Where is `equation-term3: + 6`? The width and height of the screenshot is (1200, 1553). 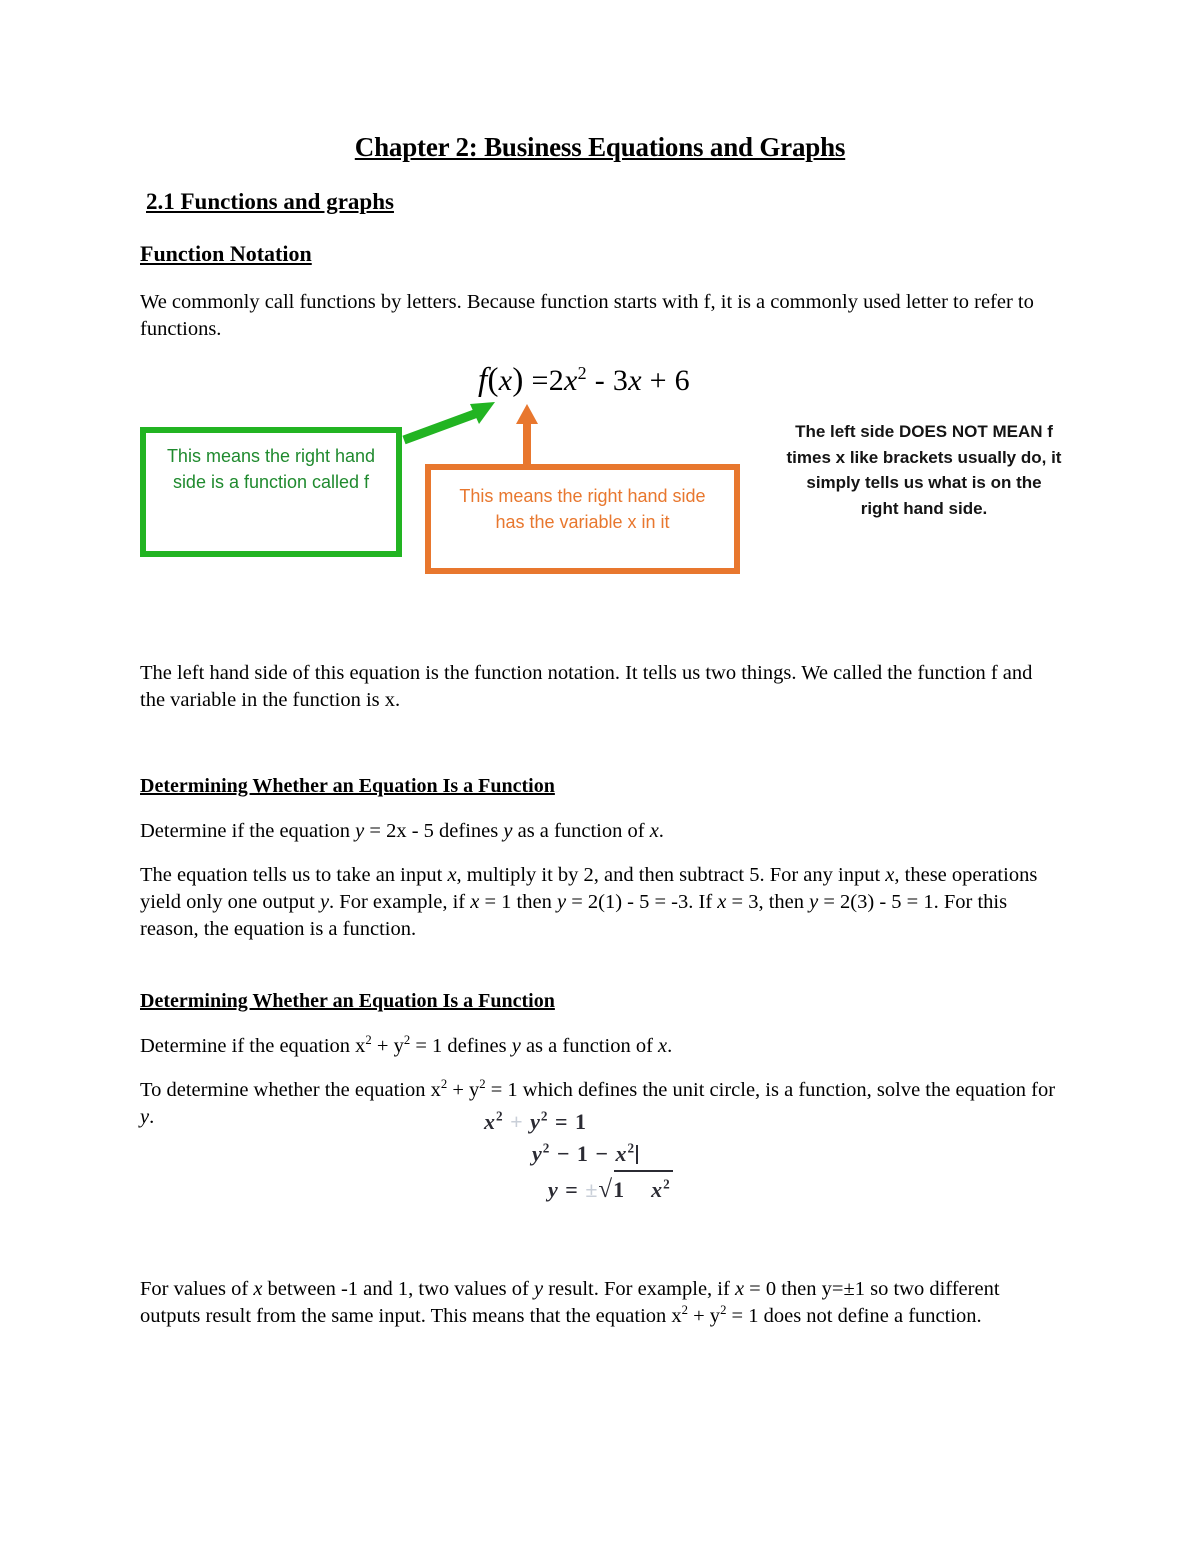 equation-term3: + 6 is located at coordinates (669, 380).